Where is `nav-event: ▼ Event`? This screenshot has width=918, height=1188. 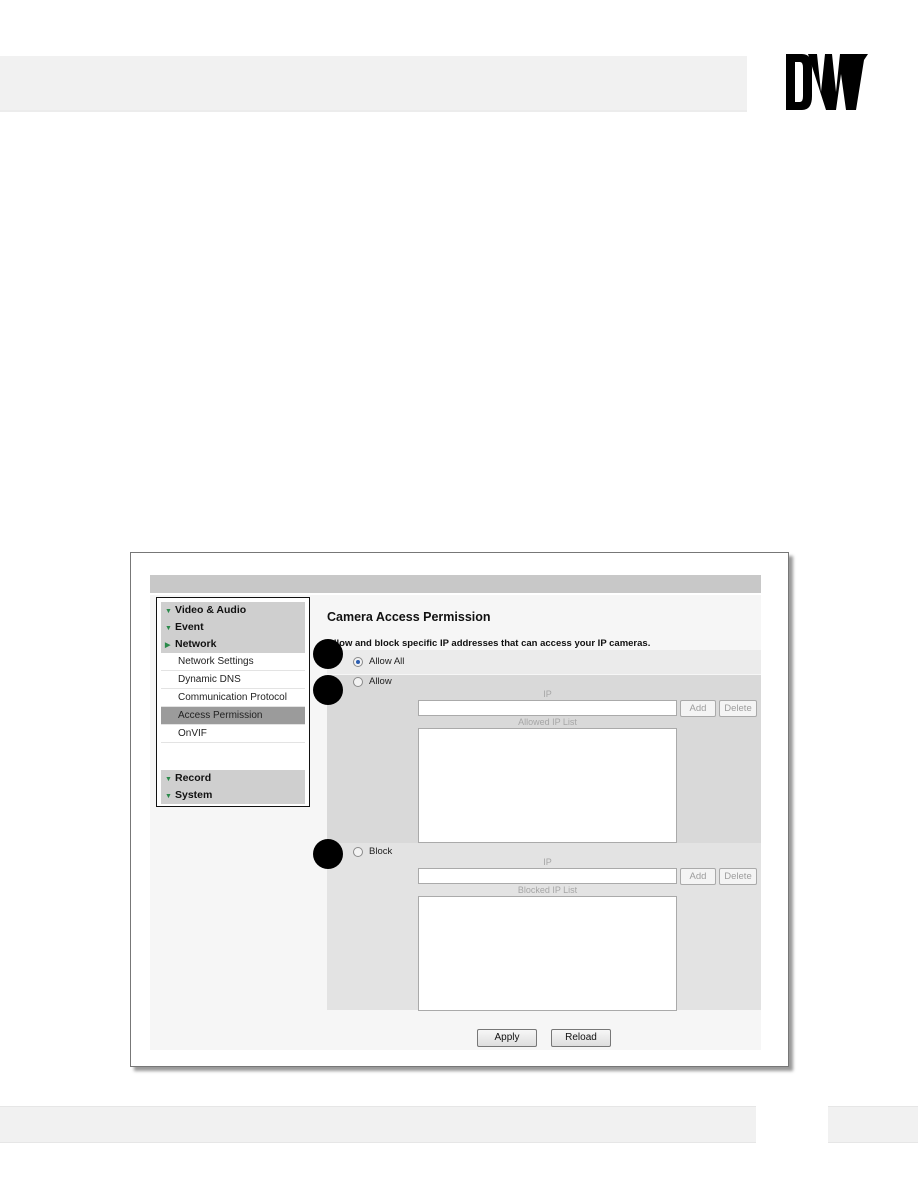
nav-event: ▼ Event is located at coordinates (233, 627).